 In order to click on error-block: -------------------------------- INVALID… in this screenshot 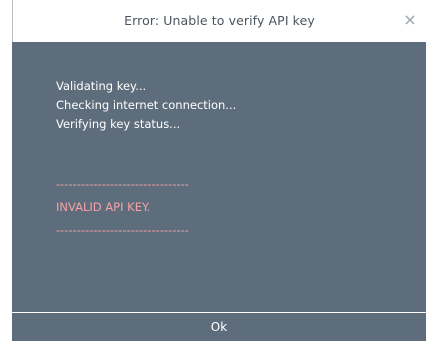, I will do `click(122, 207)`.